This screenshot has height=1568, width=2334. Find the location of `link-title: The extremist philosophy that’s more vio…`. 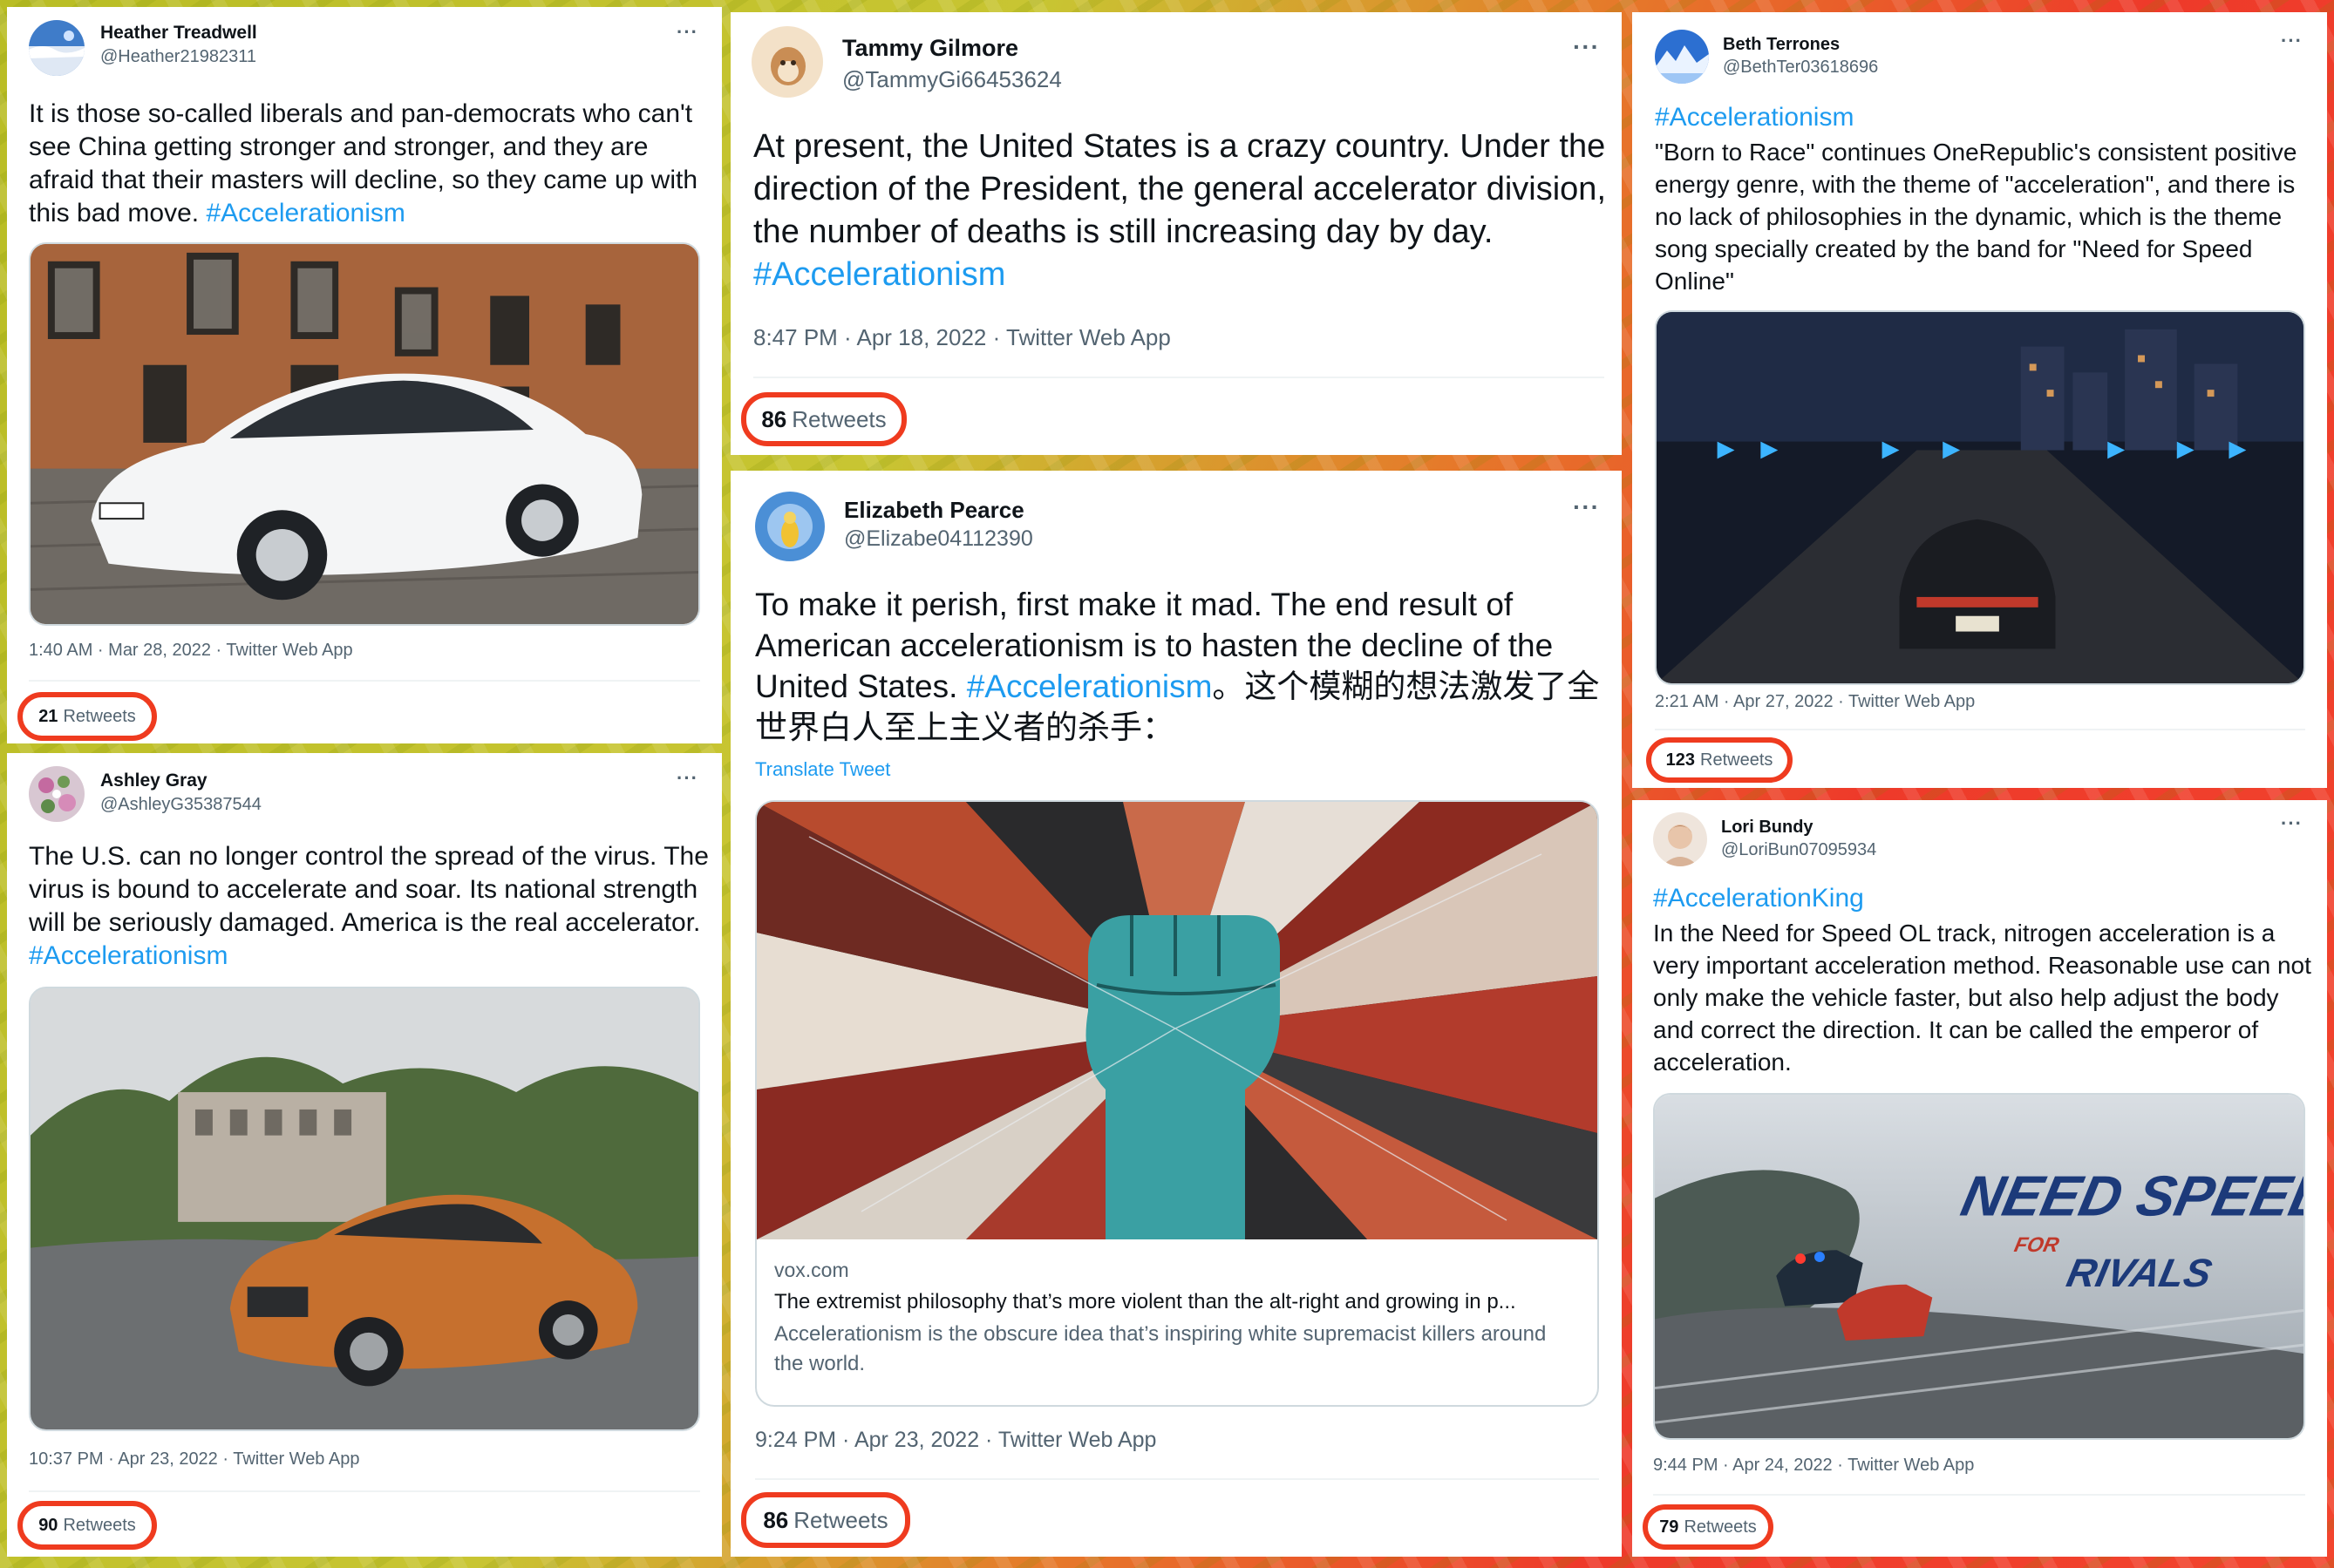

link-title: The extremist philosophy that’s more vio… is located at coordinates (1145, 1301).